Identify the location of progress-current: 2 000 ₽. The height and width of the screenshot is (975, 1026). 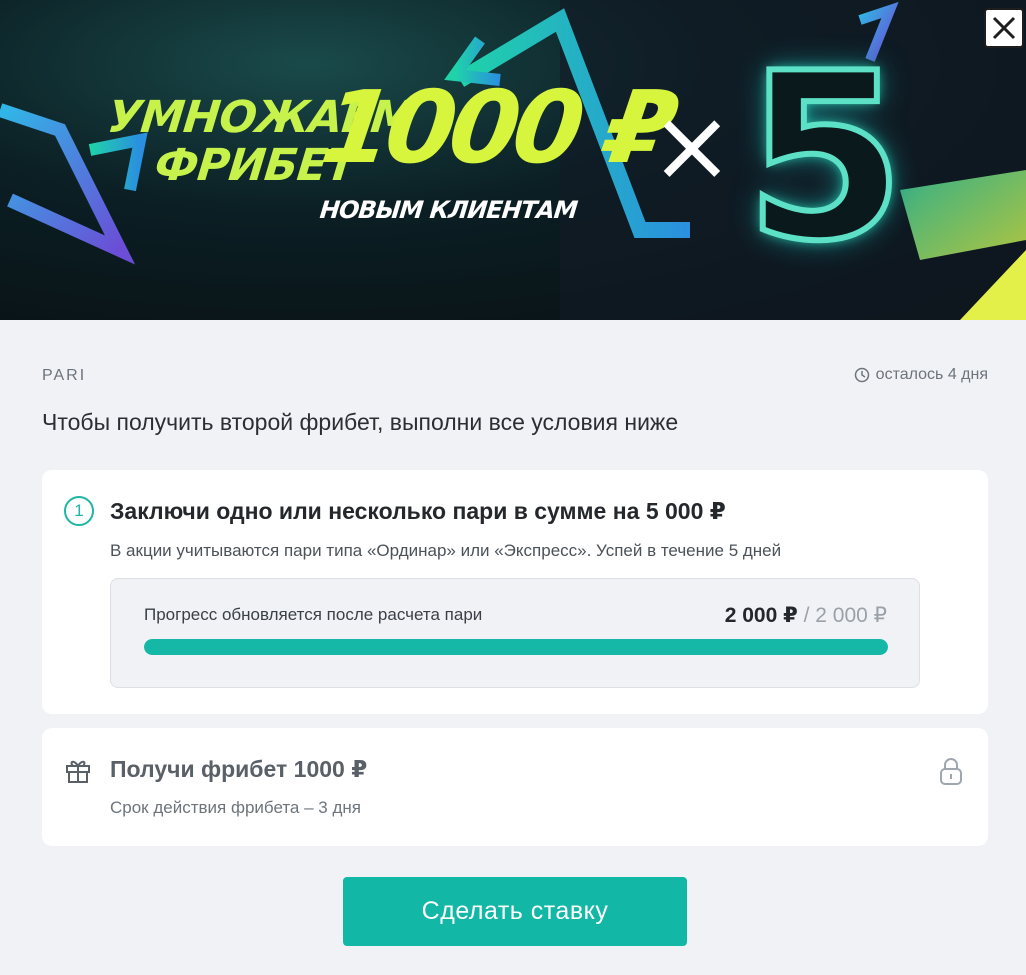
(761, 615).